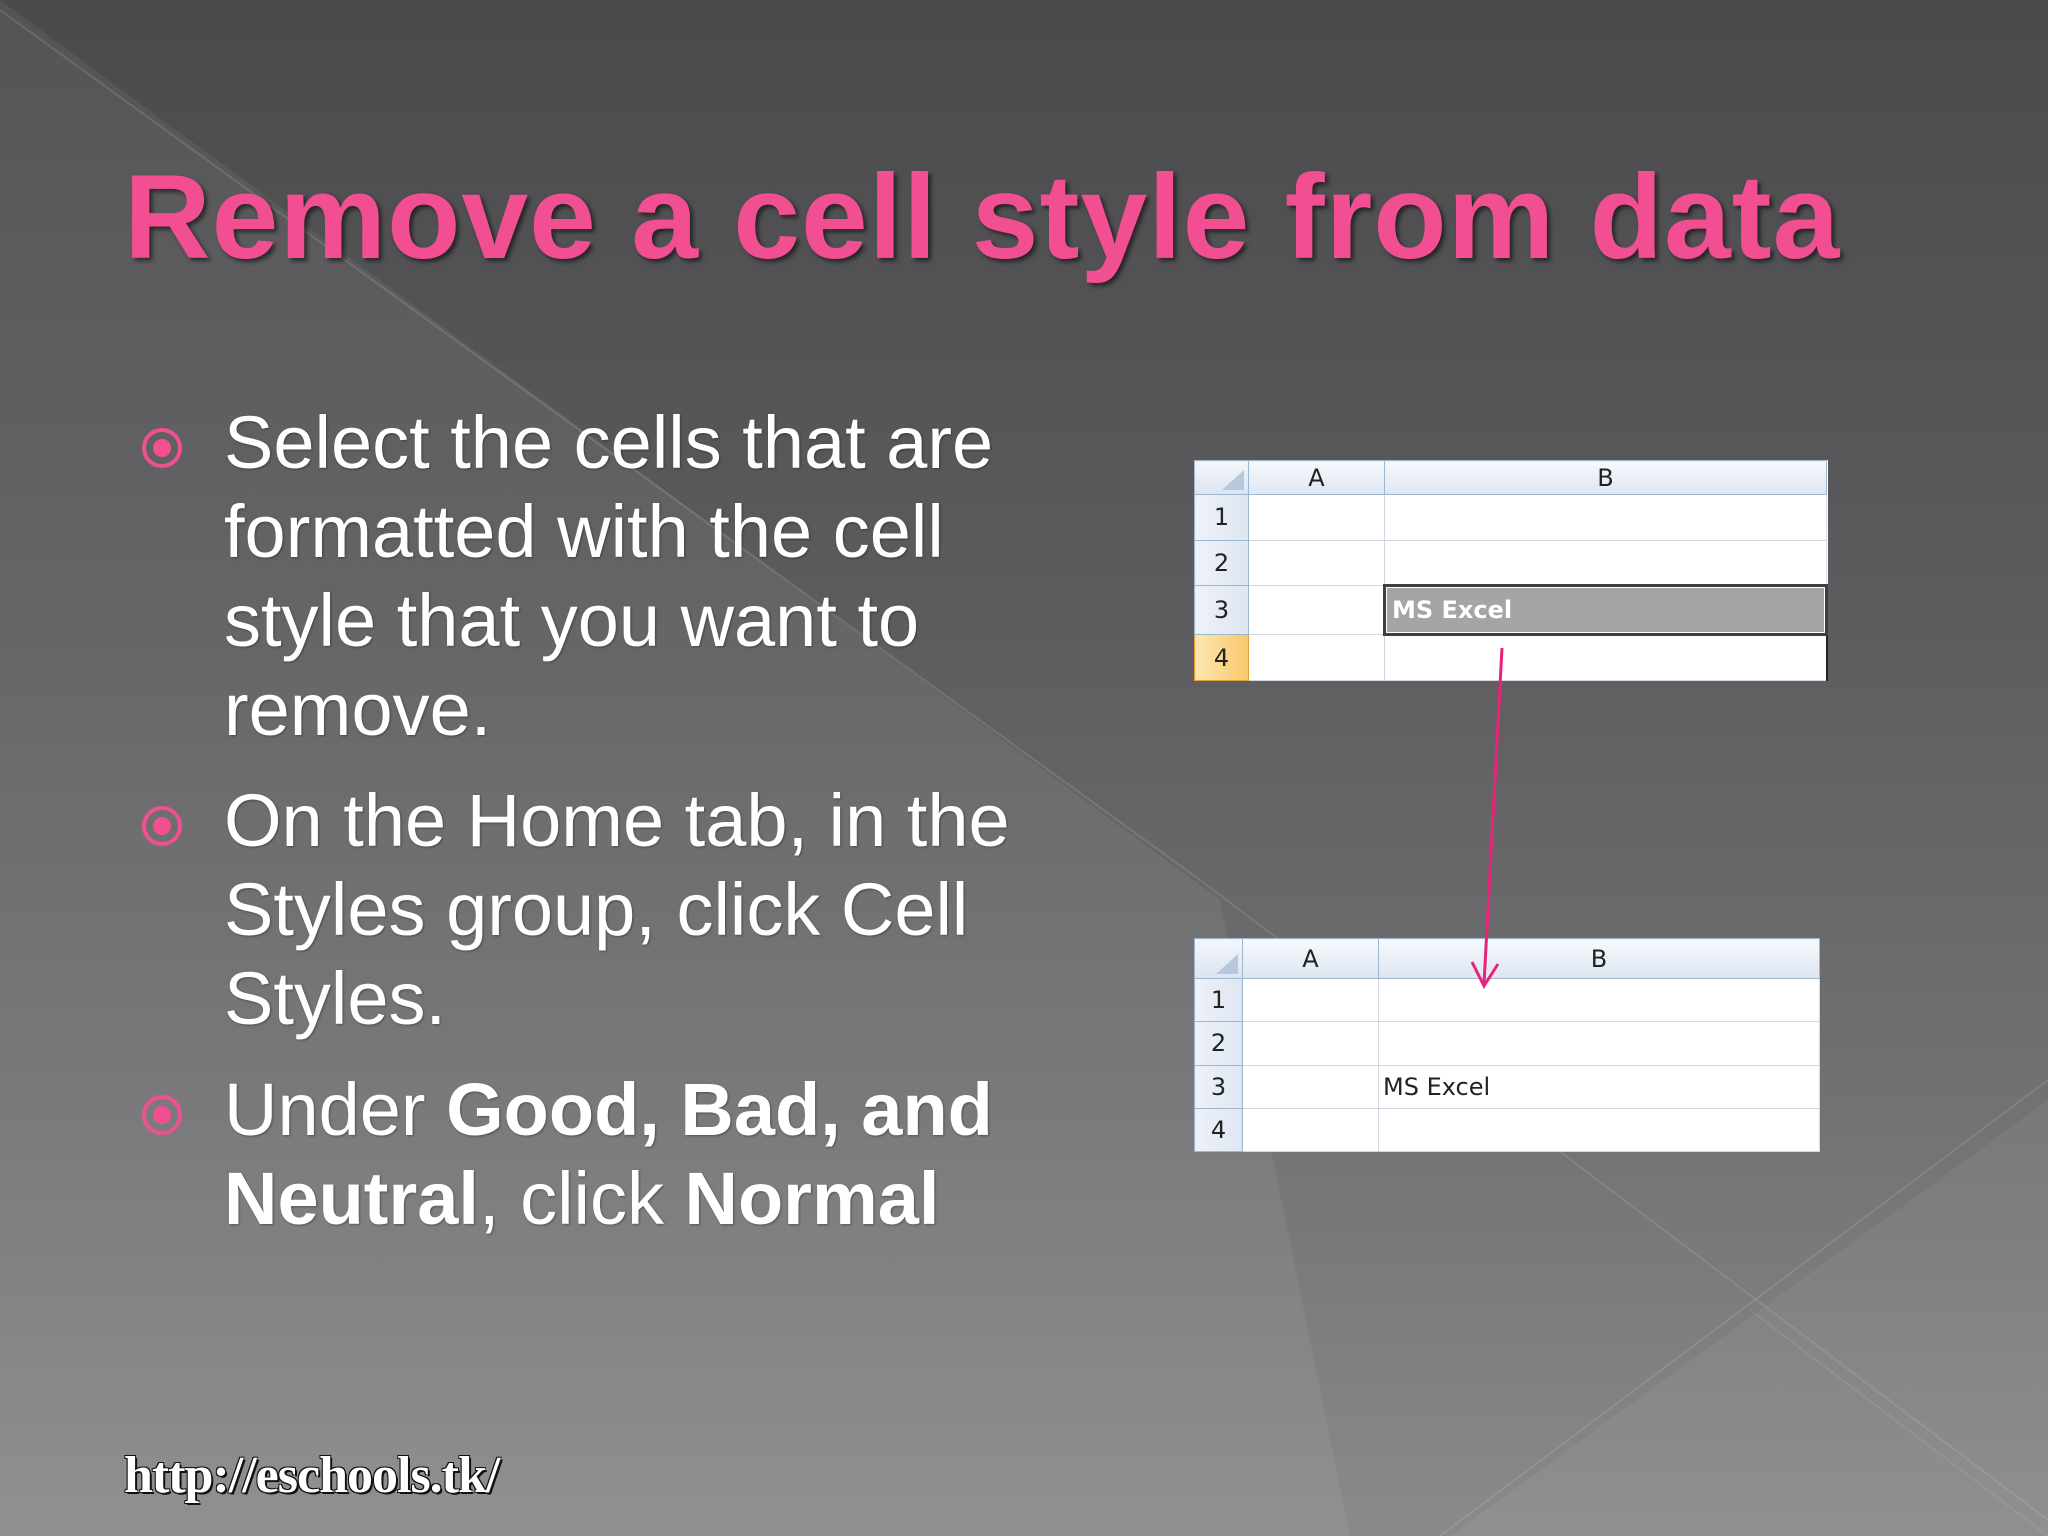 This screenshot has width=2048, height=1536. What do you see at coordinates (1218, 1130) in the screenshot?
I see `row-header-4: 4` at bounding box center [1218, 1130].